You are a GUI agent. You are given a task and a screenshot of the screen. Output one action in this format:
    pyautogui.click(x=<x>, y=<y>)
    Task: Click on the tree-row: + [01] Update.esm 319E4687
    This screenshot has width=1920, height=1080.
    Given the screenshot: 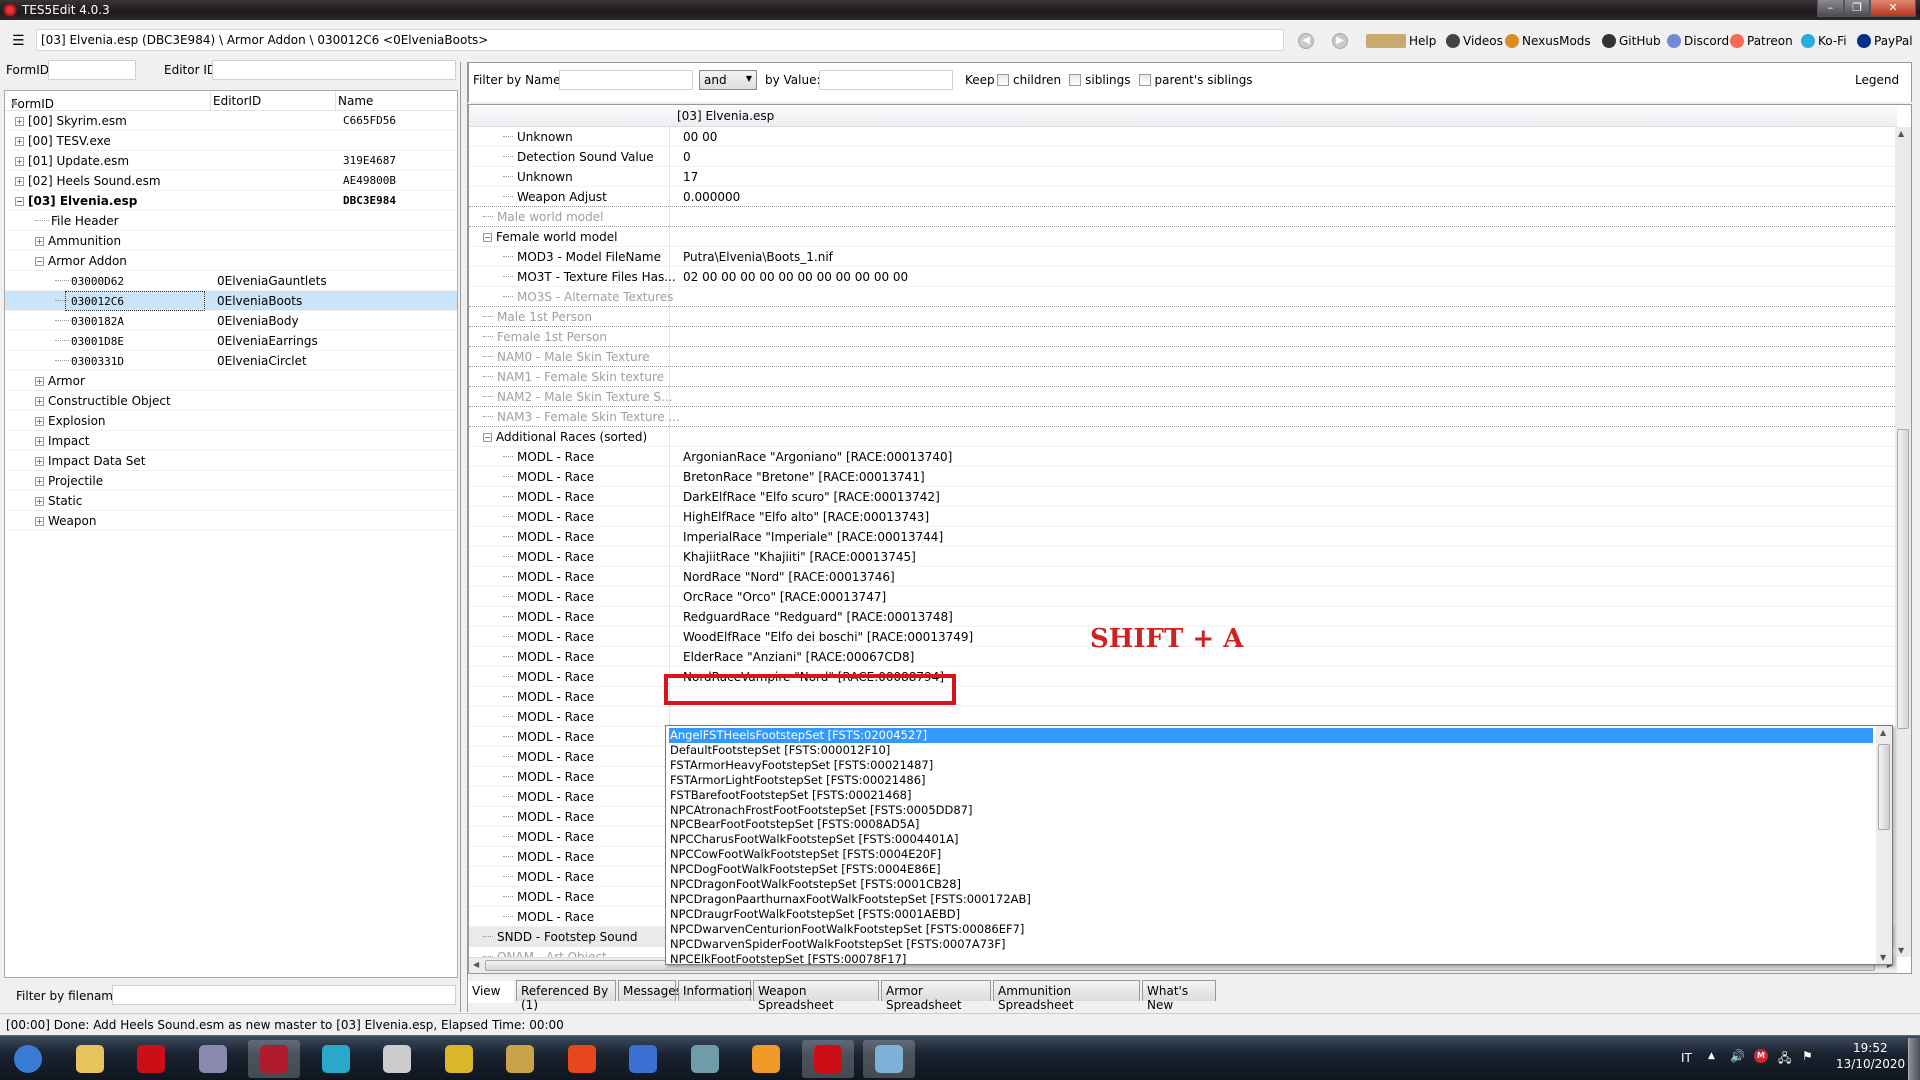 What is the action you would take?
    pyautogui.click(x=231, y=161)
    